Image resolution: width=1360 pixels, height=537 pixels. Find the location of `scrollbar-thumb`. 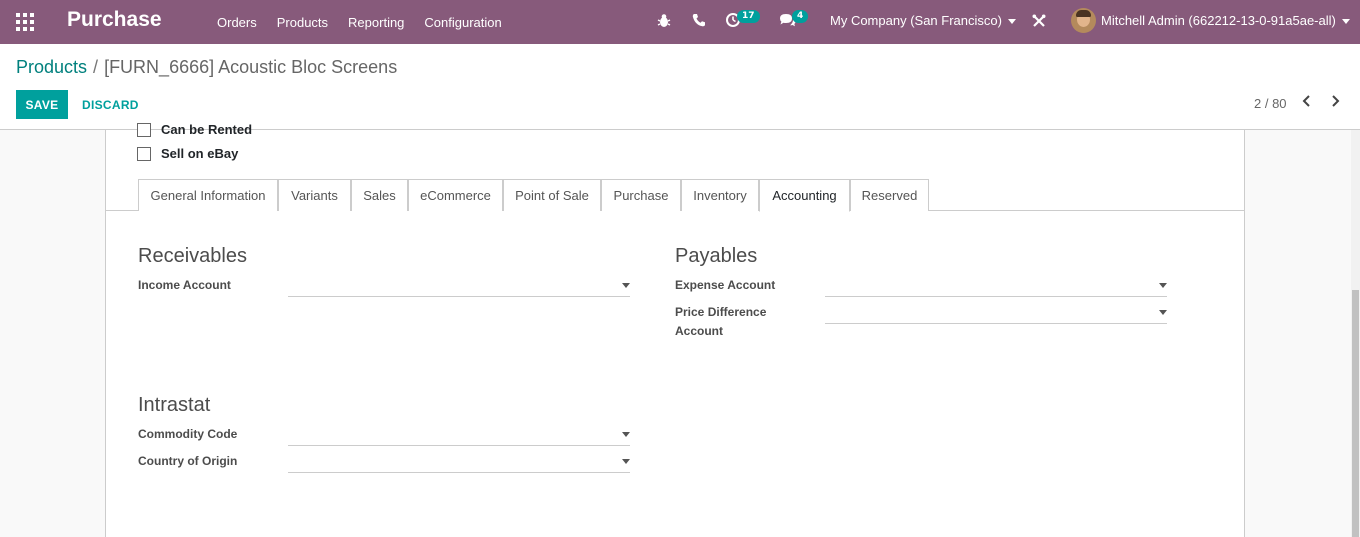

scrollbar-thumb is located at coordinates (1355, 413).